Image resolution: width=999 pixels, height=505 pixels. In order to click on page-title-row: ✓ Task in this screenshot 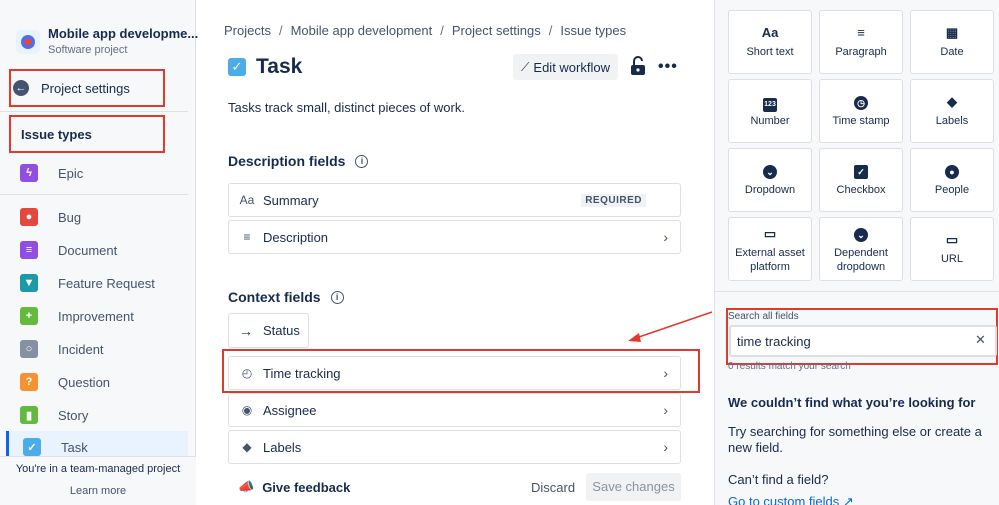, I will do `click(265, 67)`.